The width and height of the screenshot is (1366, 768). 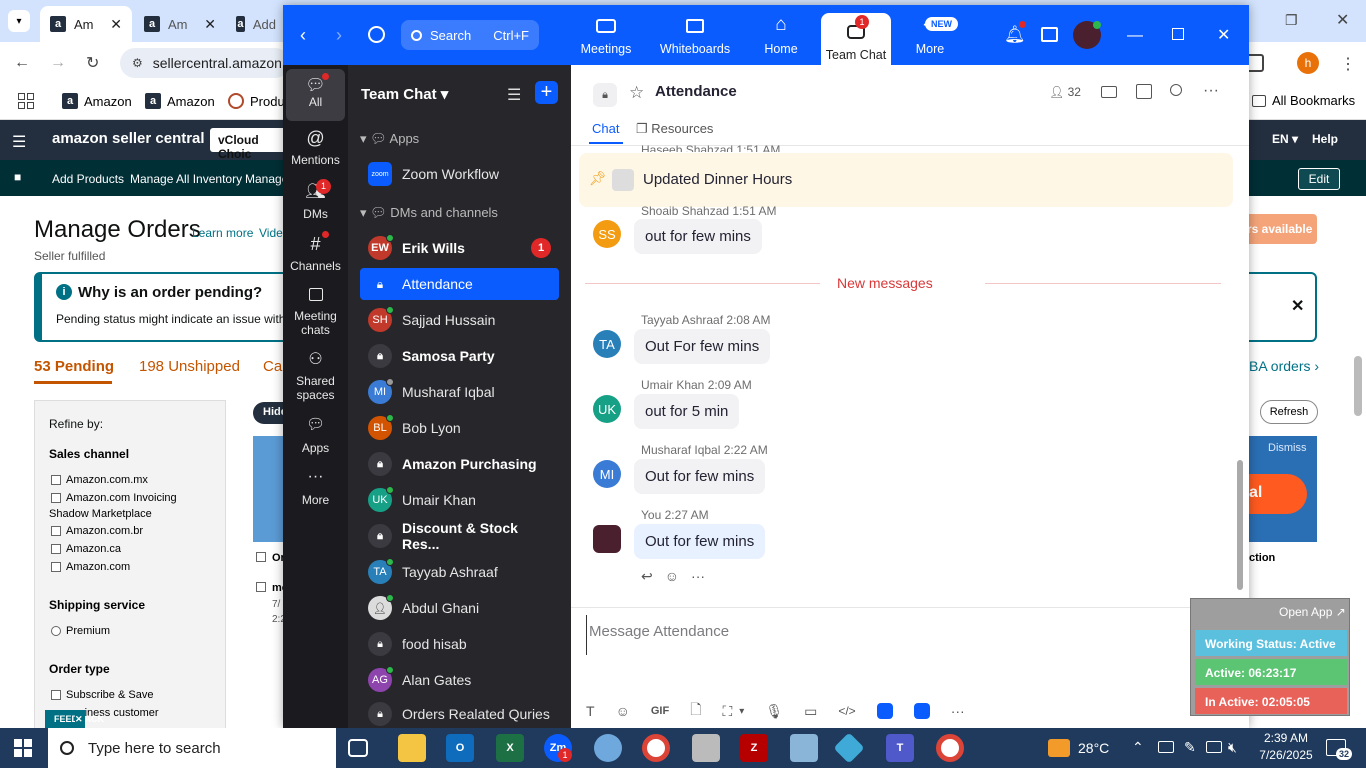 I want to click on channel-checkbox: Amazon.com.mx, so click(x=99, y=480).